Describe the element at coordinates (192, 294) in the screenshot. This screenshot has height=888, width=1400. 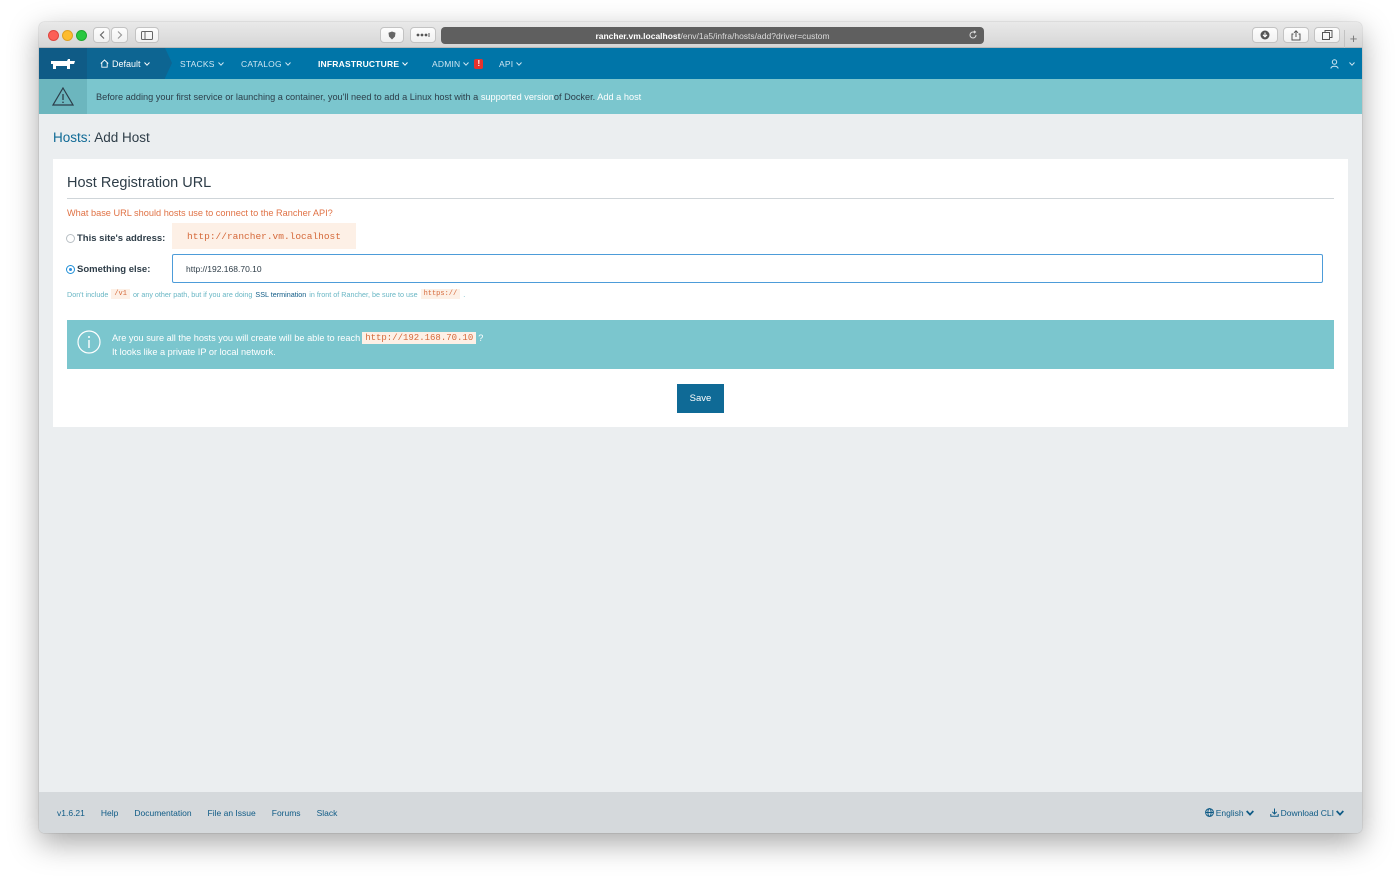
I see `help-text-mid: or any other path, but if you are doing` at that location.